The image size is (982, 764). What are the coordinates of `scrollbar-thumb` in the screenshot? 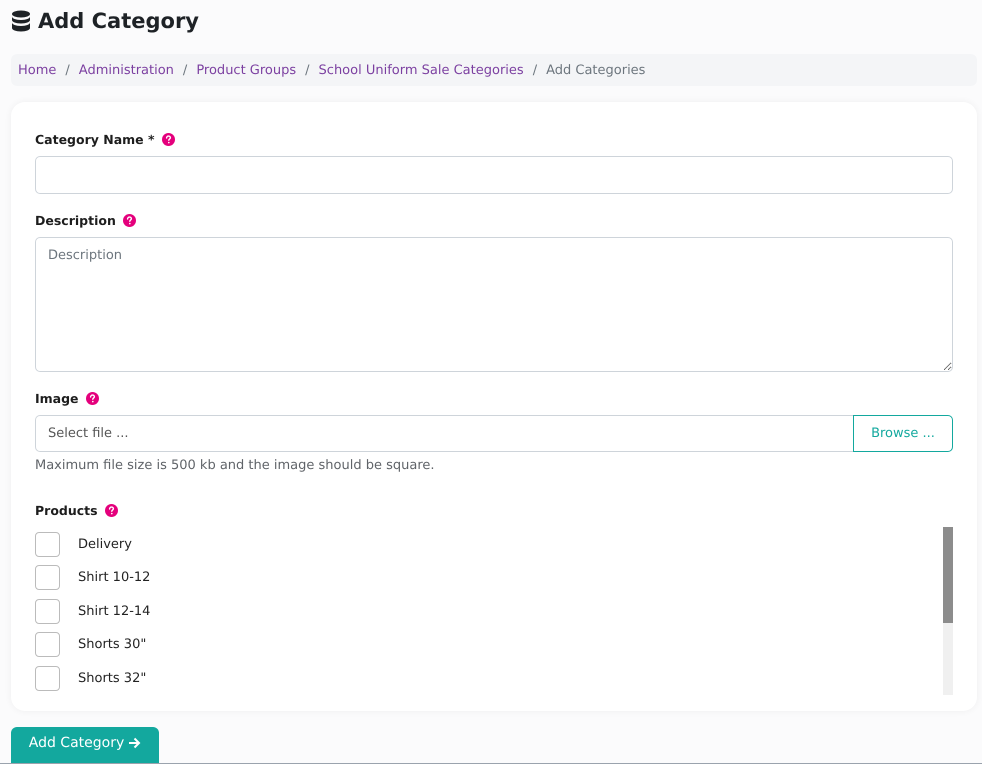 It's located at (948, 575).